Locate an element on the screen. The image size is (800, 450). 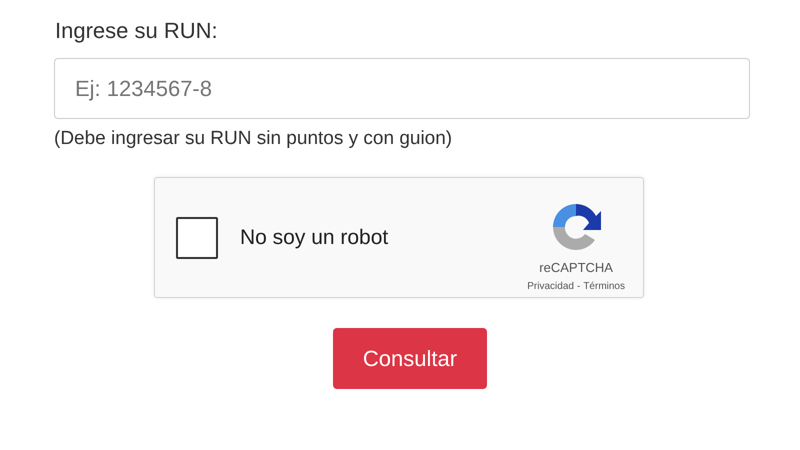
run-label: Ingrese su RUN: is located at coordinates (137, 31).